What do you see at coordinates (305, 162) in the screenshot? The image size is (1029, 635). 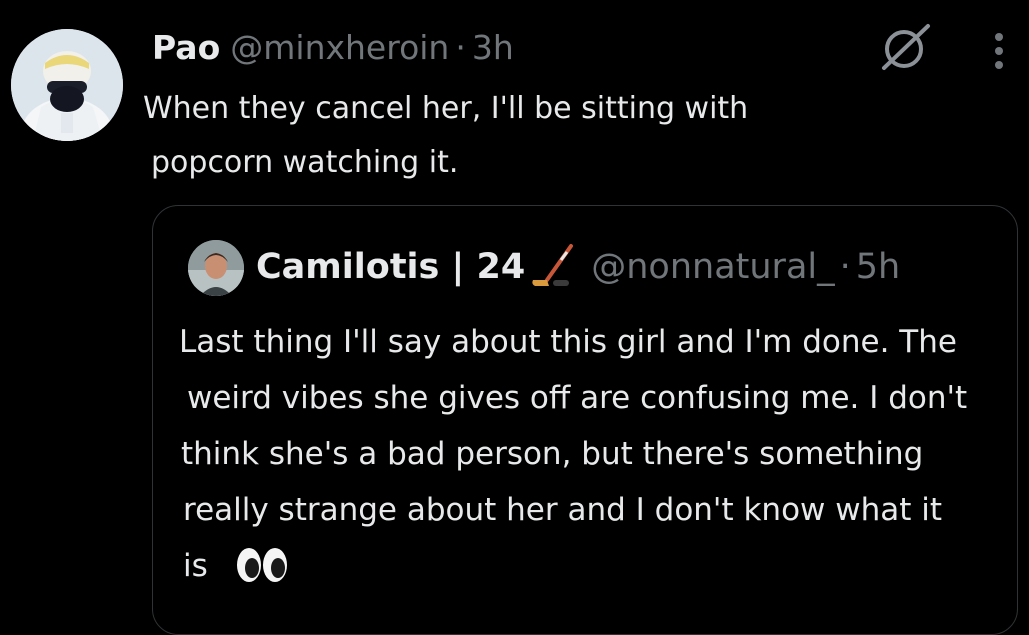 I see `tweet-text-line: popcorn watching it.` at bounding box center [305, 162].